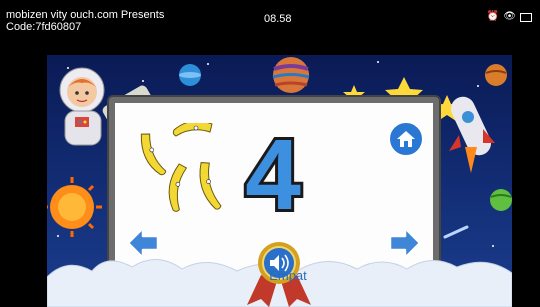 The width and height of the screenshot is (540, 307). I want to click on alarm-icon: ⏰, so click(493, 16).